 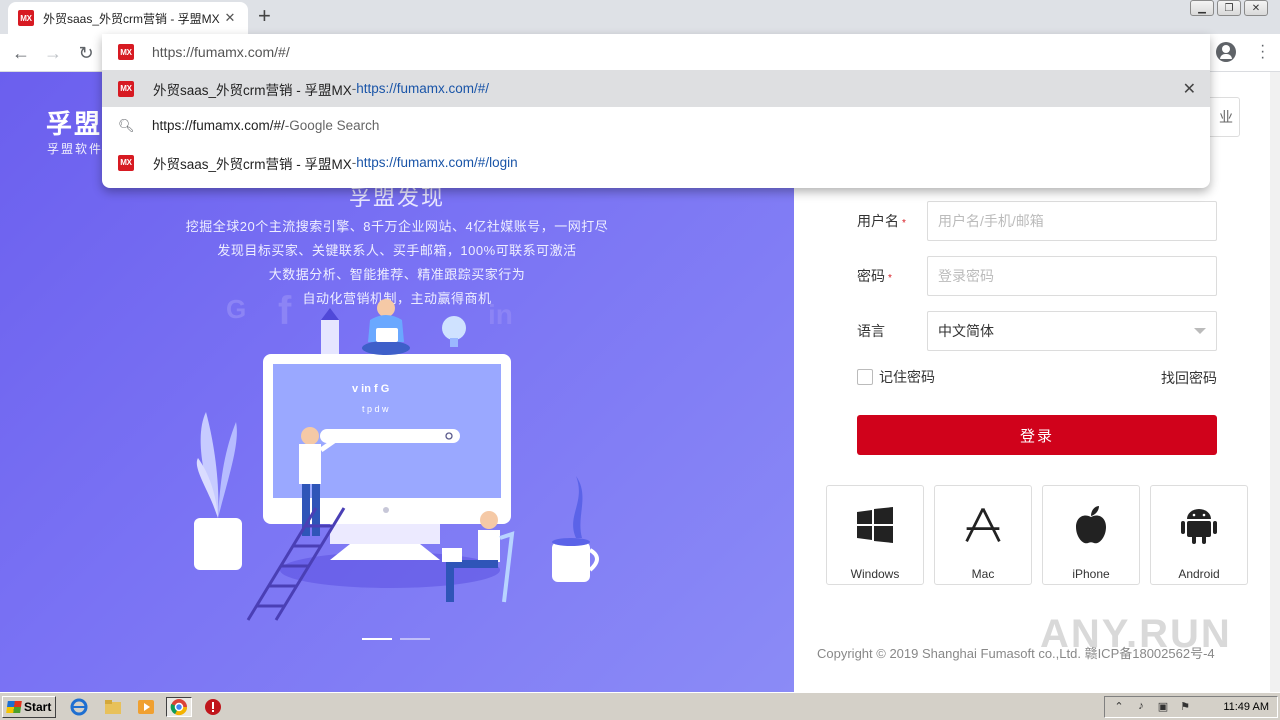 What do you see at coordinates (53, 53) in the screenshot?
I see `forward-icon: →` at bounding box center [53, 53].